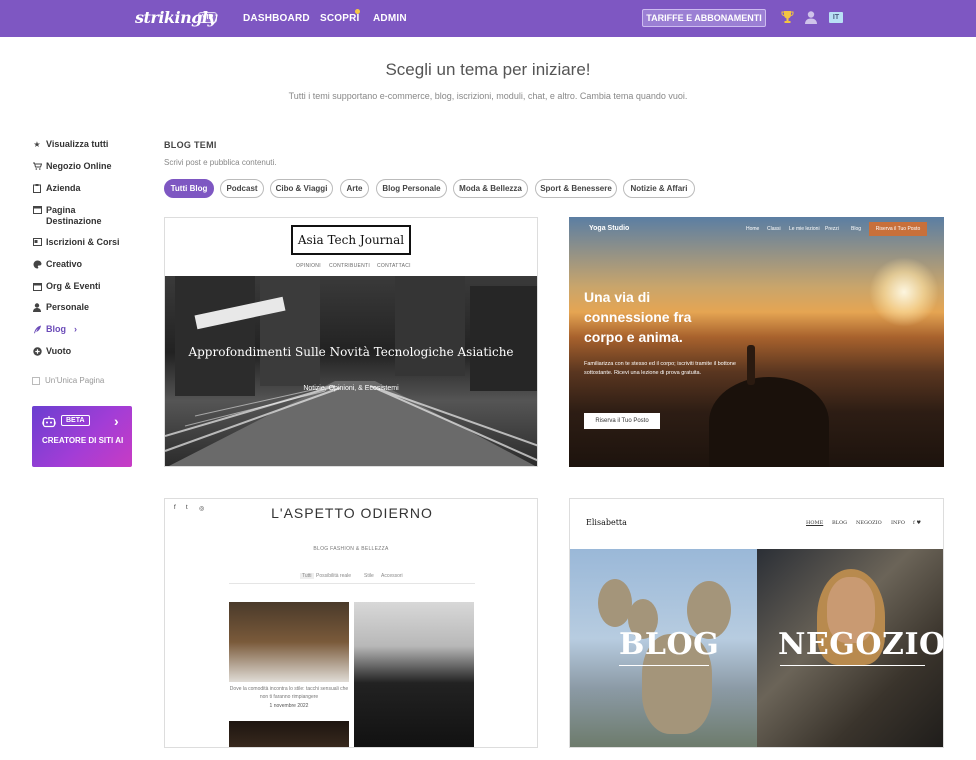 This screenshot has width=976, height=760. What do you see at coordinates (861, 644) in the screenshot?
I see `shop-label: NEGOZIO` at bounding box center [861, 644].